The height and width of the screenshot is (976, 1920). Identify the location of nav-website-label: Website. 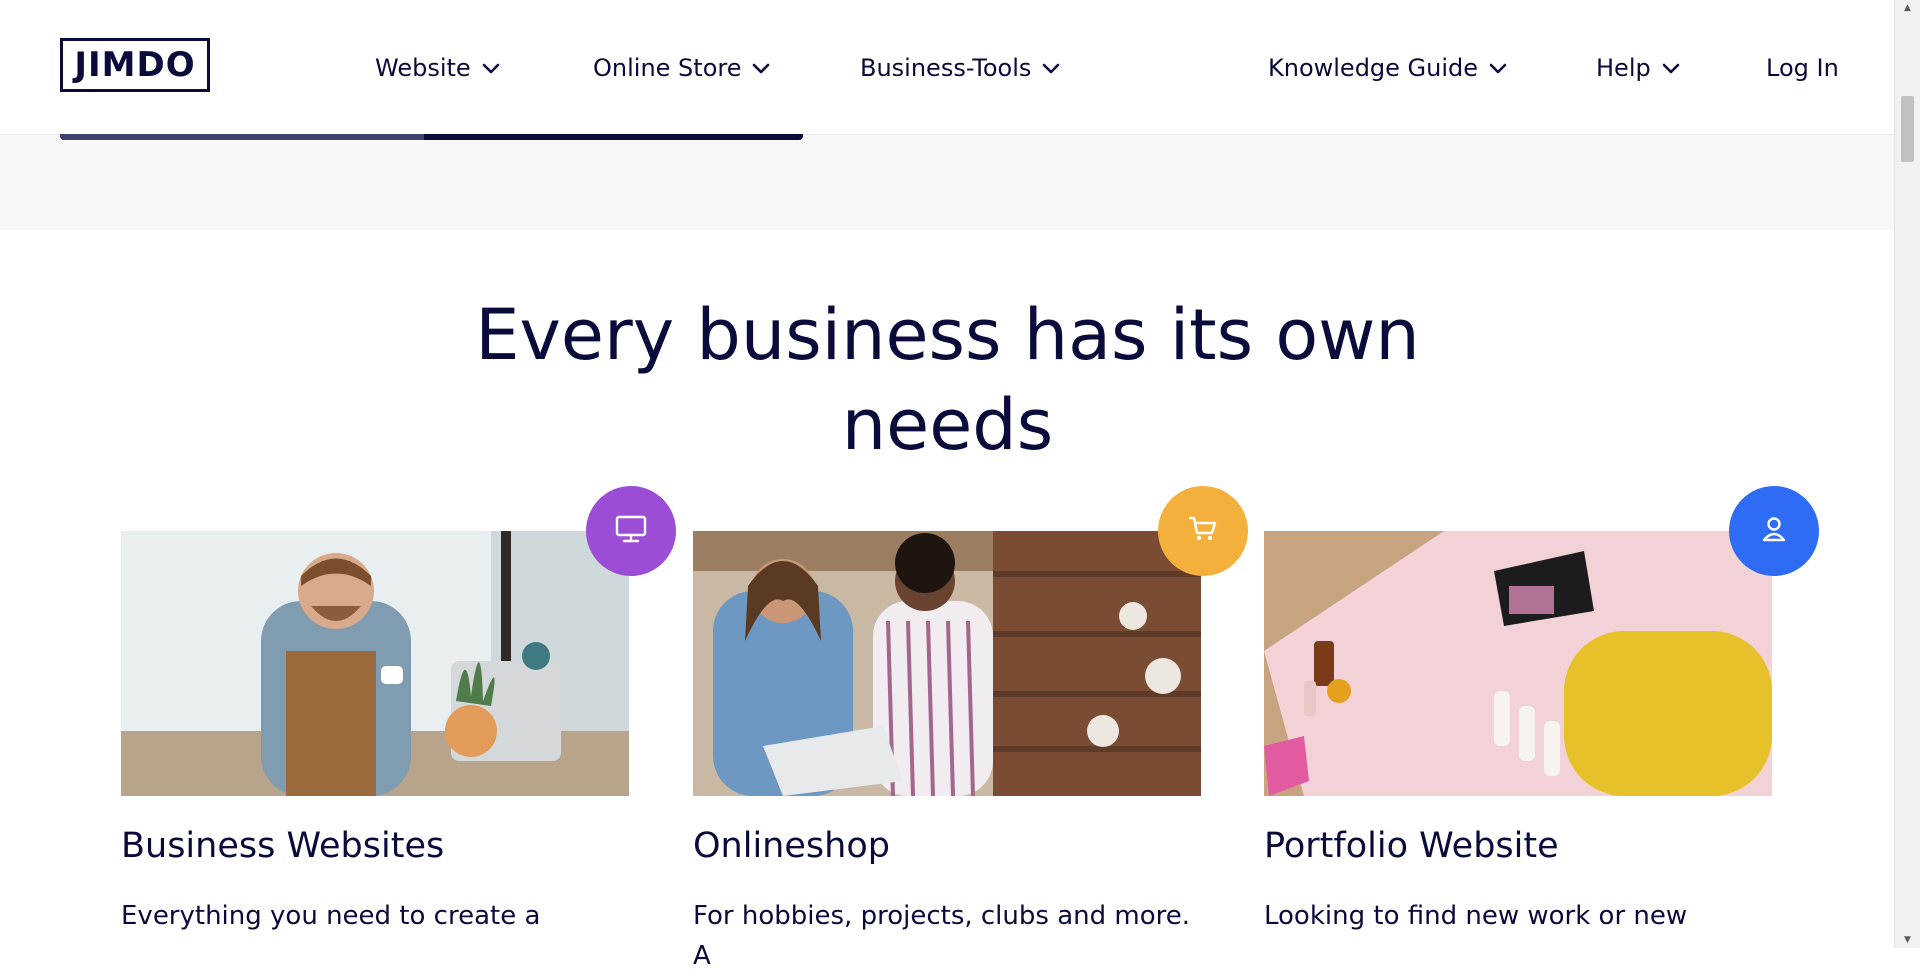
(423, 68).